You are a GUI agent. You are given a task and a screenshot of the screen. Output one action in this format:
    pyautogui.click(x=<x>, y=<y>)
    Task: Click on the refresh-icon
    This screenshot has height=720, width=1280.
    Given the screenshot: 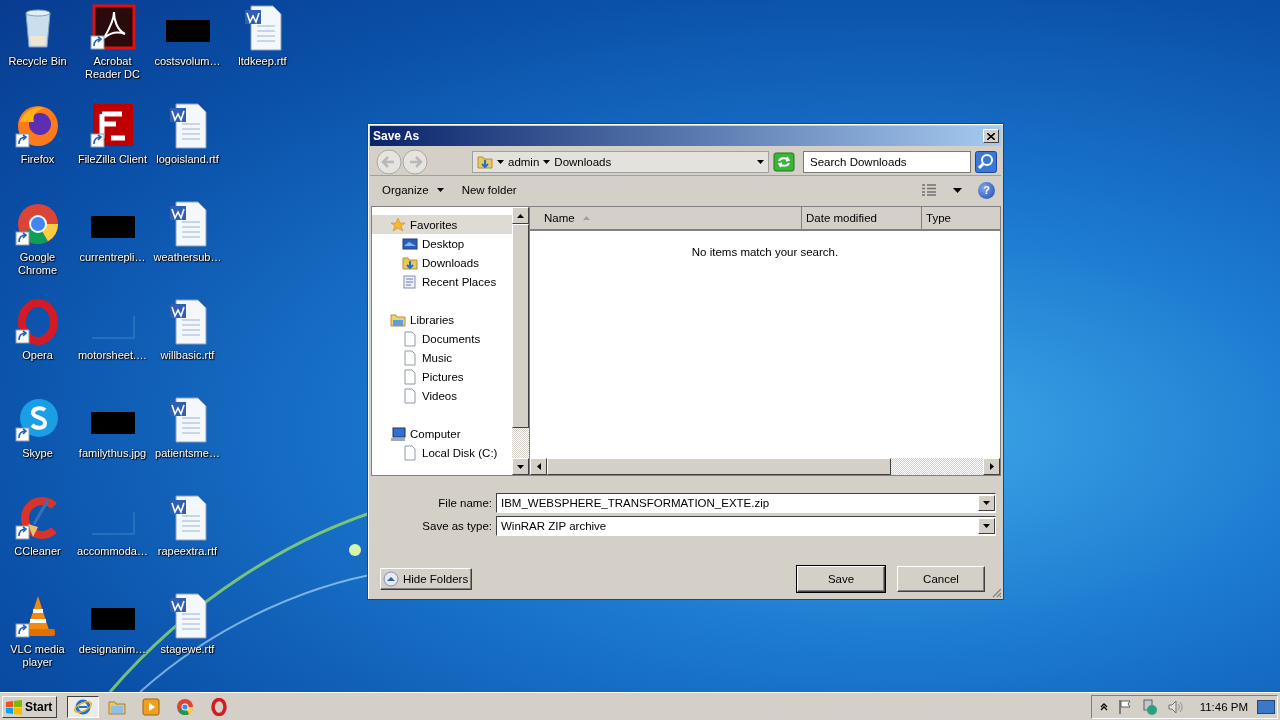 What is the action you would take?
    pyautogui.click(x=784, y=161)
    